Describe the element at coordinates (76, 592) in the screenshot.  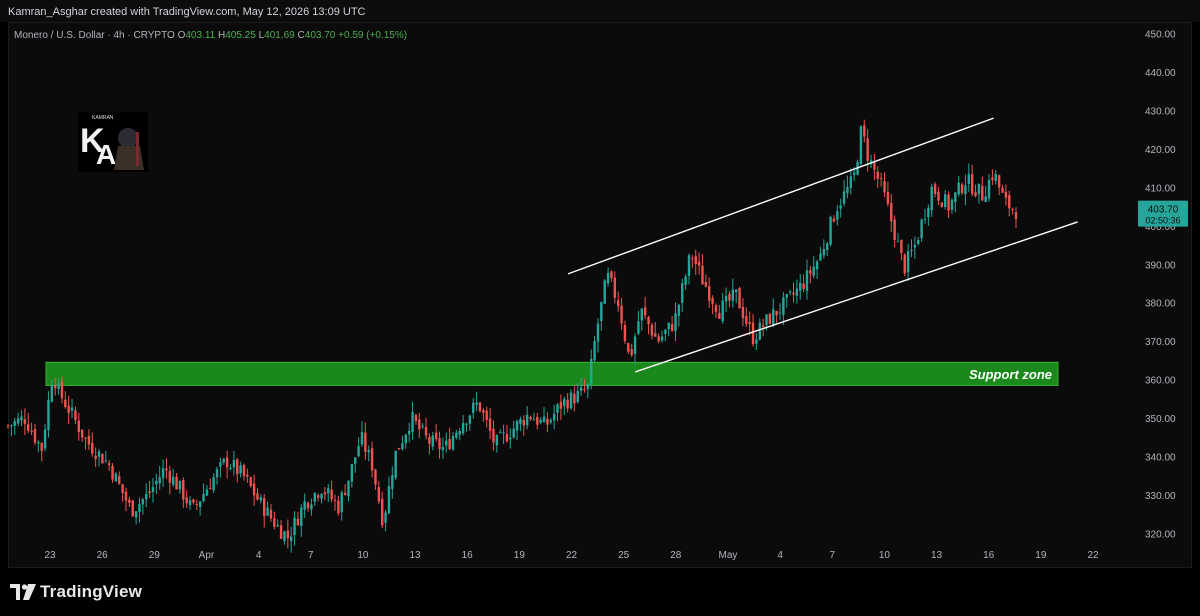
I see `tradingview-logo: TradingView` at that location.